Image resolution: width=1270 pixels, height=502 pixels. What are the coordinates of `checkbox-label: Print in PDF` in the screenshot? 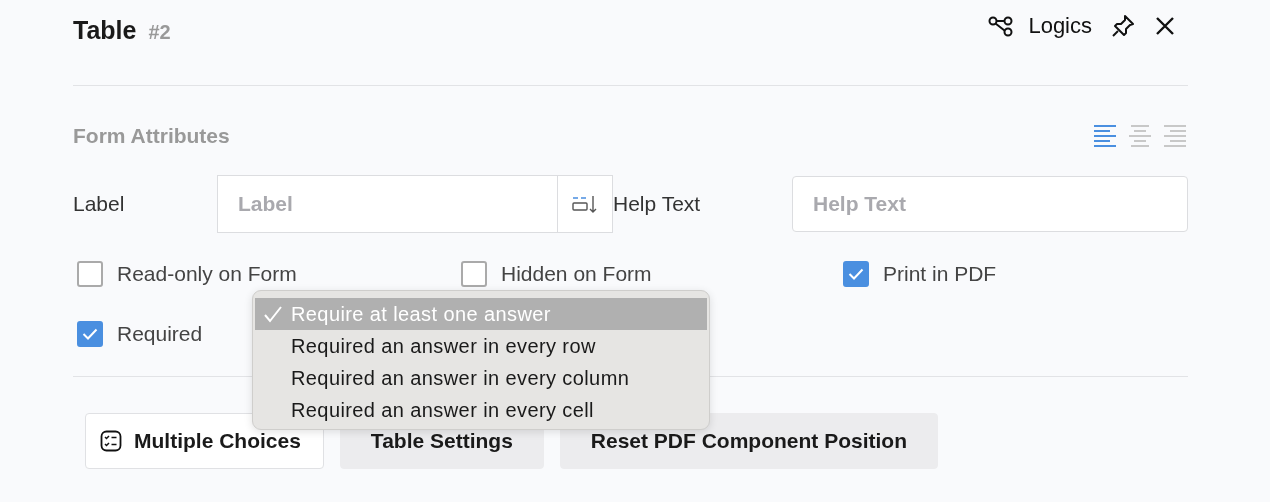 It's located at (940, 274).